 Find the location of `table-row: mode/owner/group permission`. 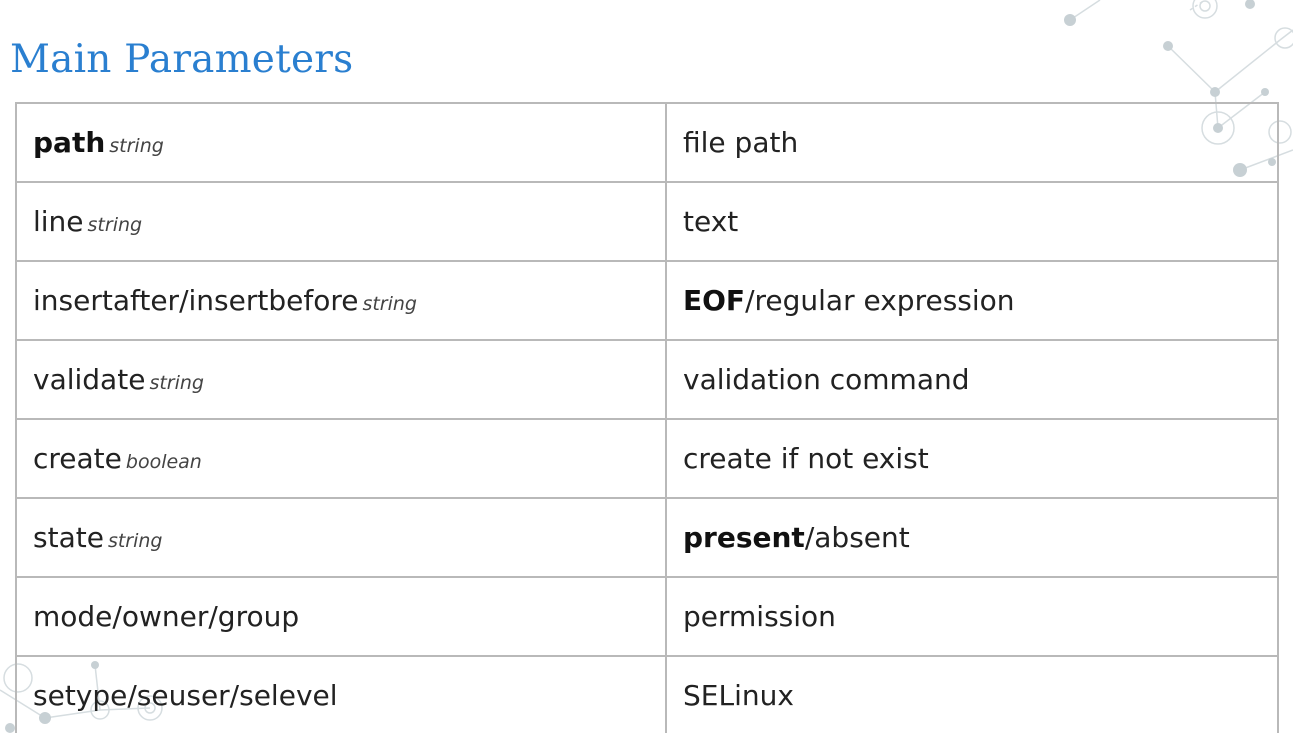

table-row: mode/owner/group permission is located at coordinates (647, 616).